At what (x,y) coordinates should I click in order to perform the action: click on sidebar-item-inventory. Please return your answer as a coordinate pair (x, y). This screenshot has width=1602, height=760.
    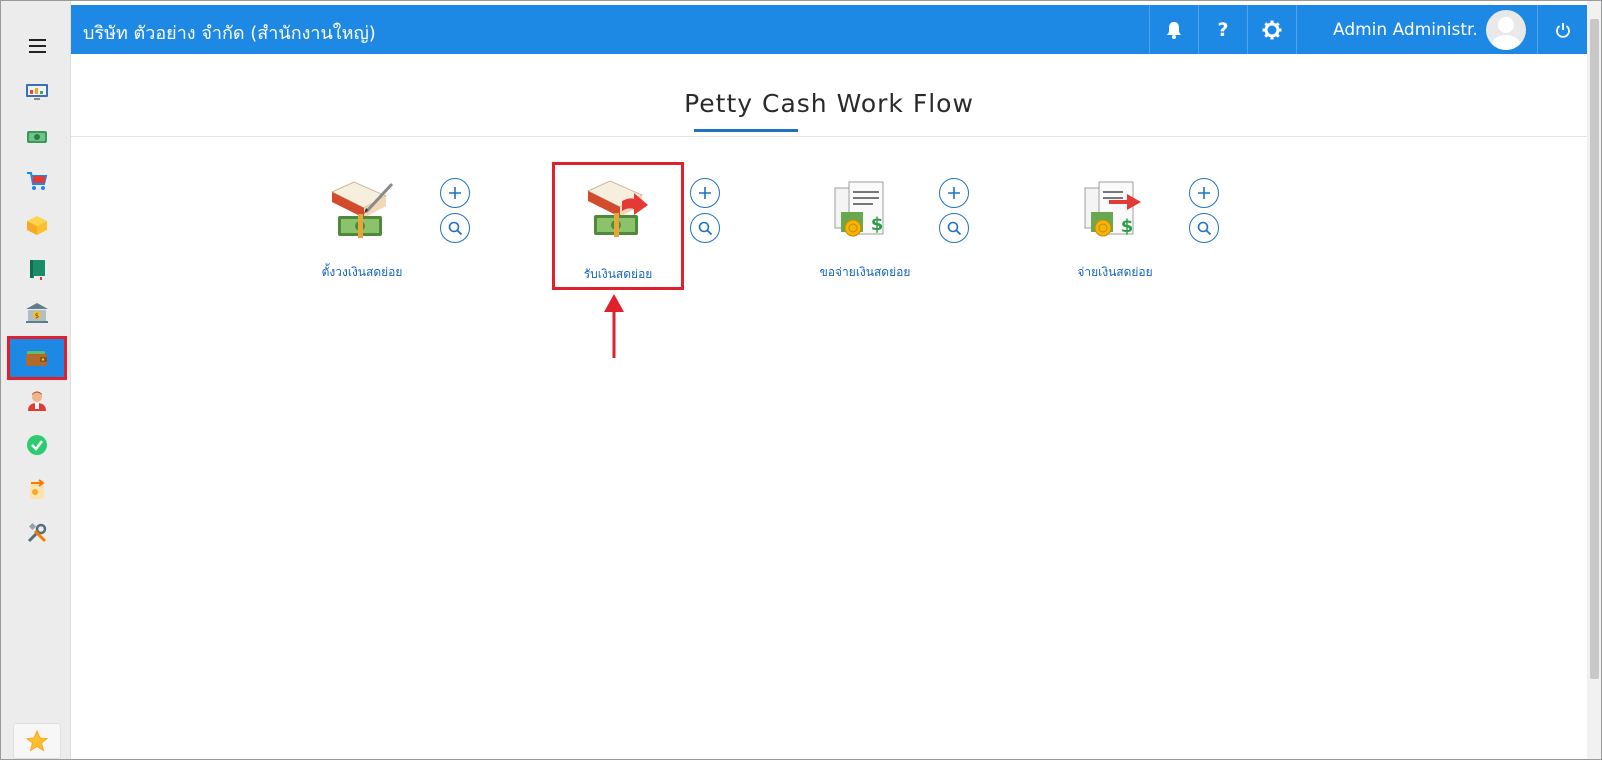
    Looking at the image, I should click on (37, 225).